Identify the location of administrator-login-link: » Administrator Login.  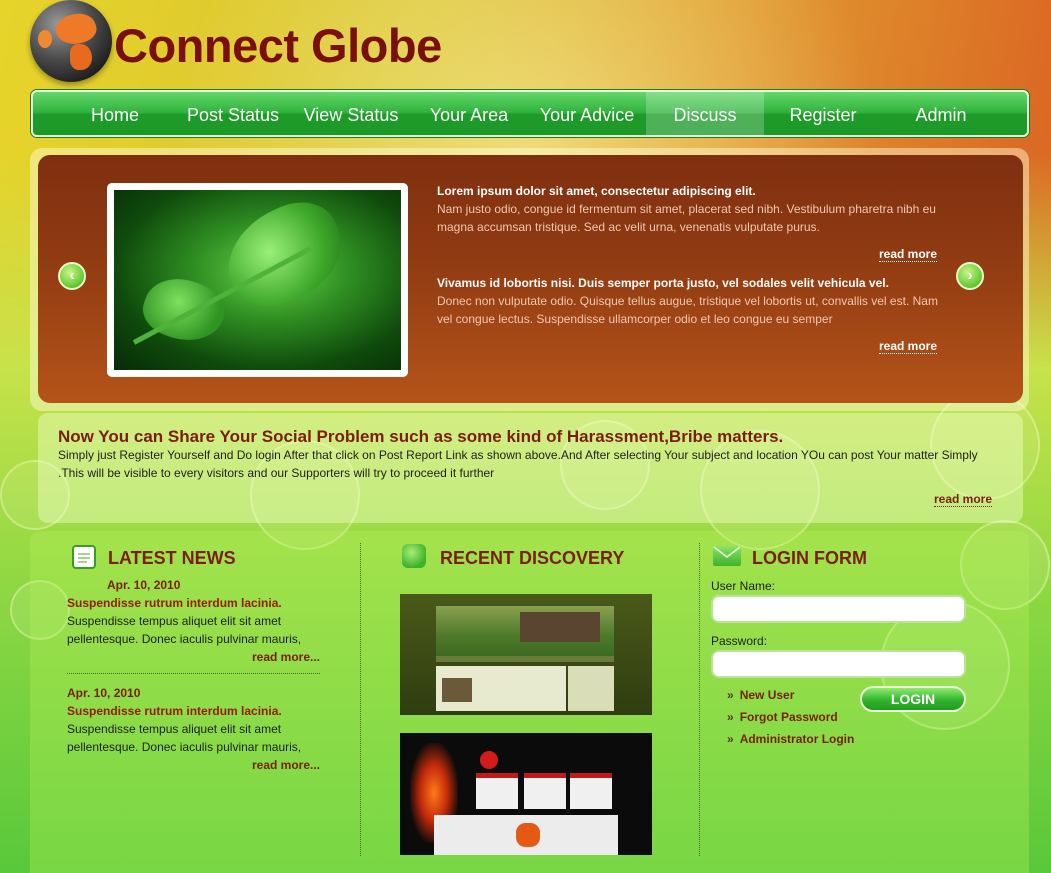
(790, 739).